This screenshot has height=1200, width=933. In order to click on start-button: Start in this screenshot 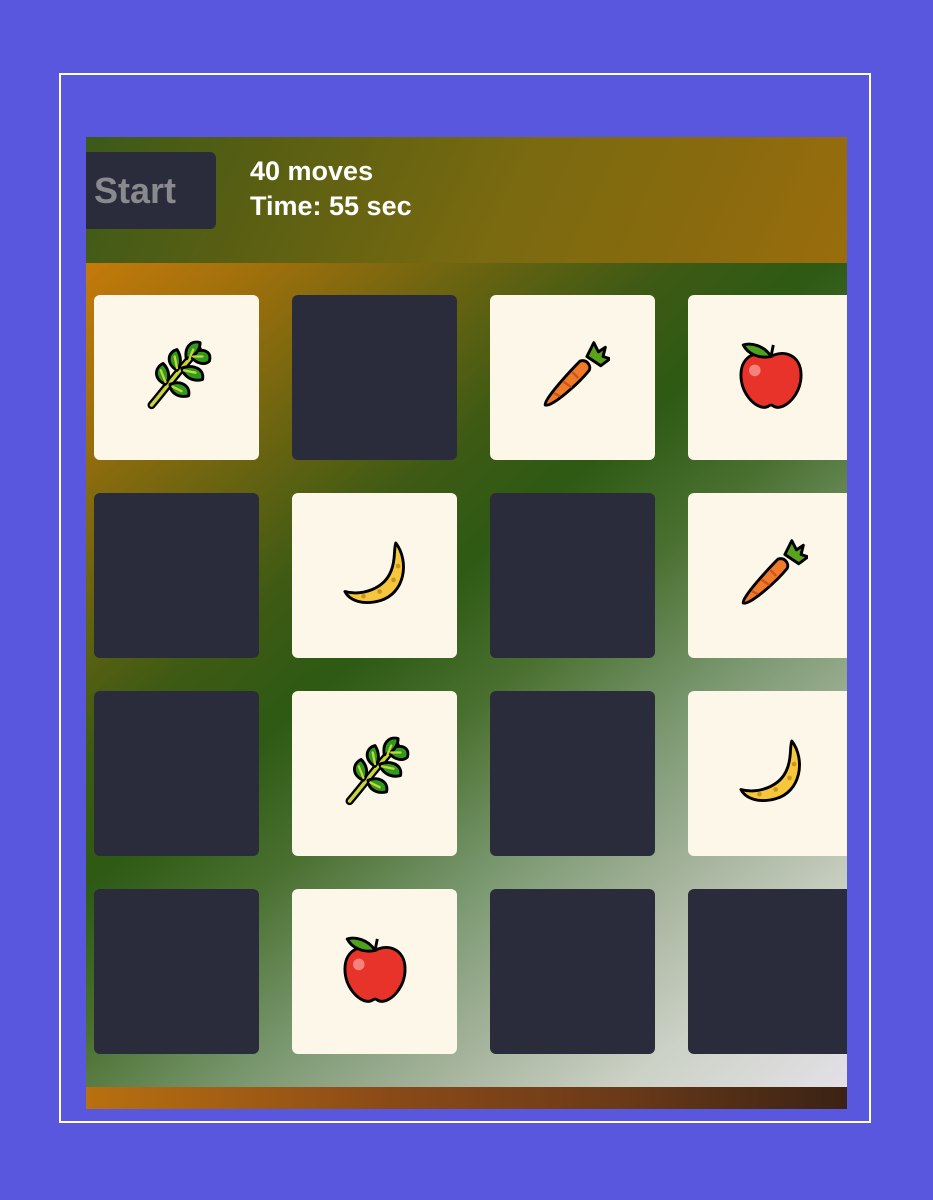, I will do `click(151, 190)`.